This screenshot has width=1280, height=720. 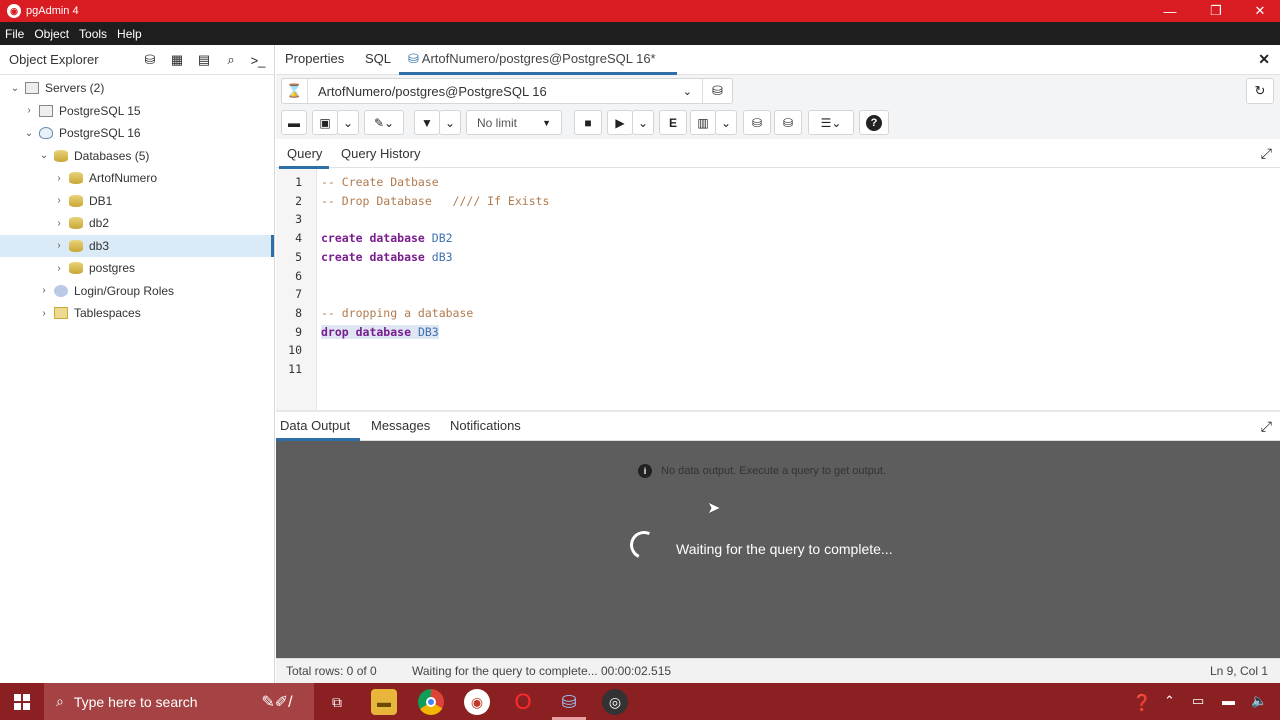 What do you see at coordinates (14, 34) in the screenshot?
I see `menu-file: File` at bounding box center [14, 34].